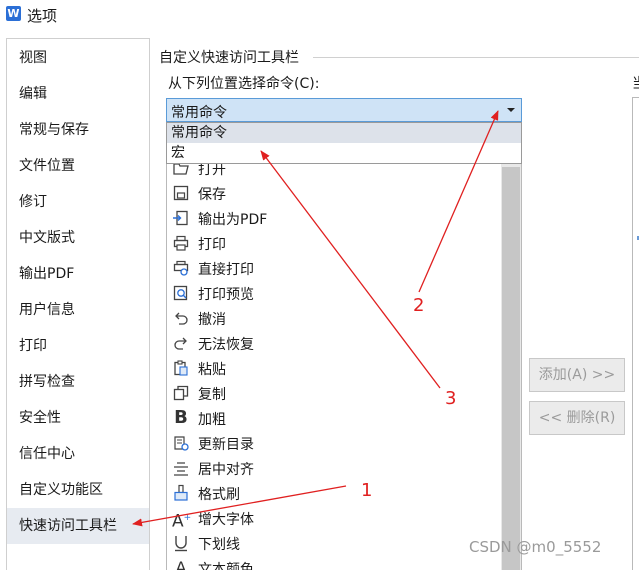 The width and height of the screenshot is (639, 570). I want to click on sidebar-item-chinese-layout: 中文版式, so click(78, 238).